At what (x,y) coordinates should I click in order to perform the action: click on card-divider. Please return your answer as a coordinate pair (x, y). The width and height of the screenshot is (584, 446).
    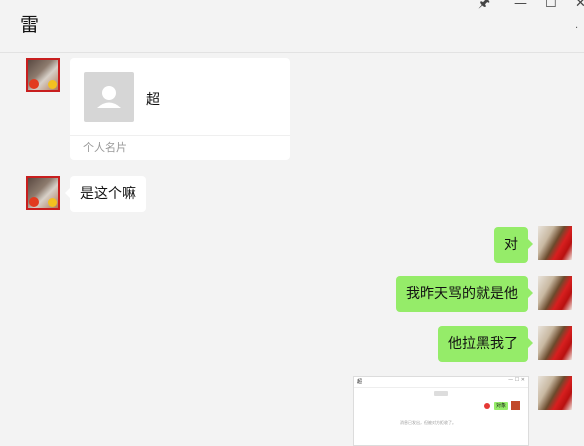
    Looking at the image, I should click on (180, 135).